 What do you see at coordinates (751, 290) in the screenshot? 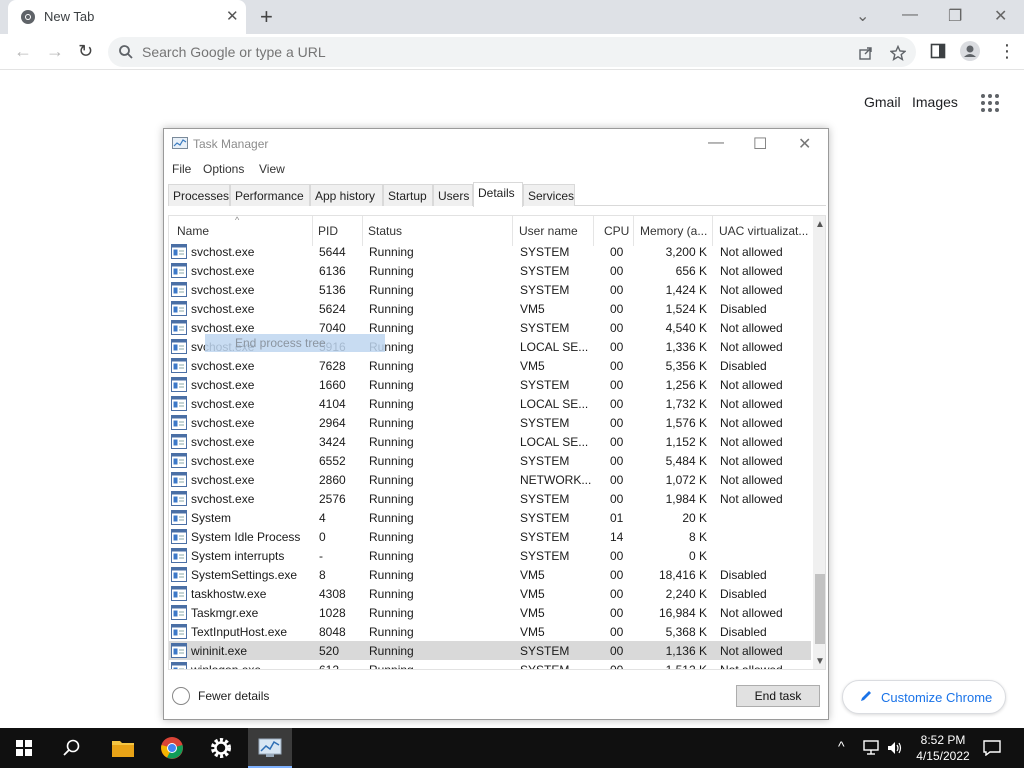
I see `cell-uac: Not allowed` at bounding box center [751, 290].